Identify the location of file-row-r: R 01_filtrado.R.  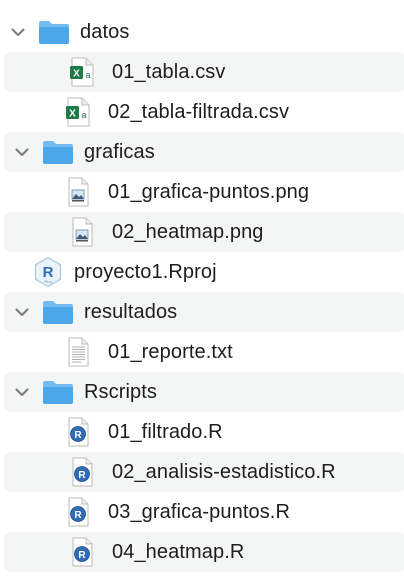
(202, 432).